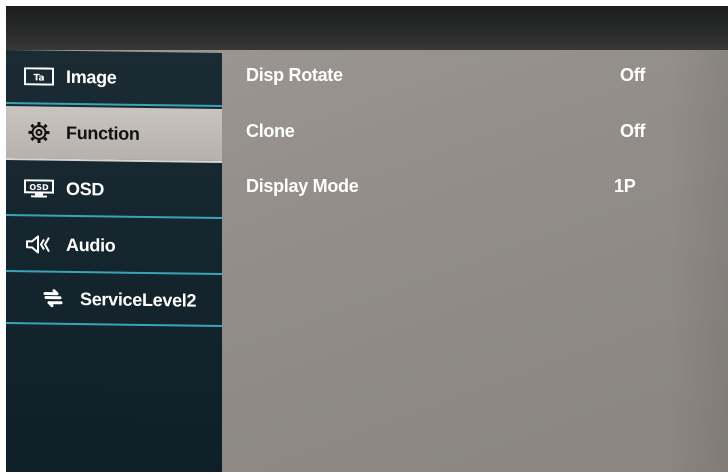 The height and width of the screenshot is (474, 728). Describe the element at coordinates (698, 261) in the screenshot. I see `screen-vignette` at that location.